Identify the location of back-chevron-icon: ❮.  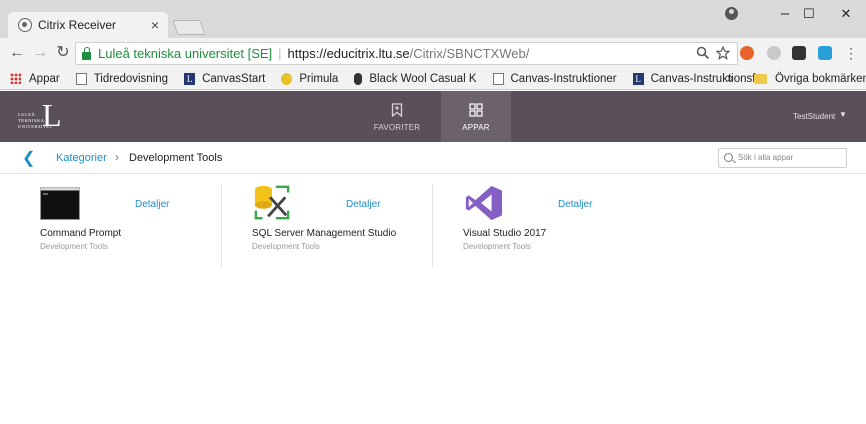
(28, 158).